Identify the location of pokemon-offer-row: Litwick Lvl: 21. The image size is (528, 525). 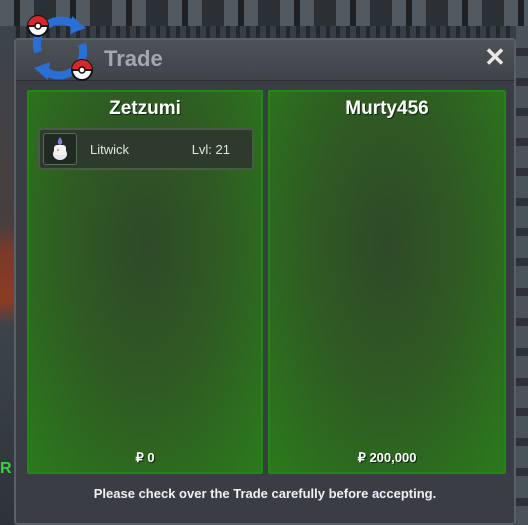
(146, 149).